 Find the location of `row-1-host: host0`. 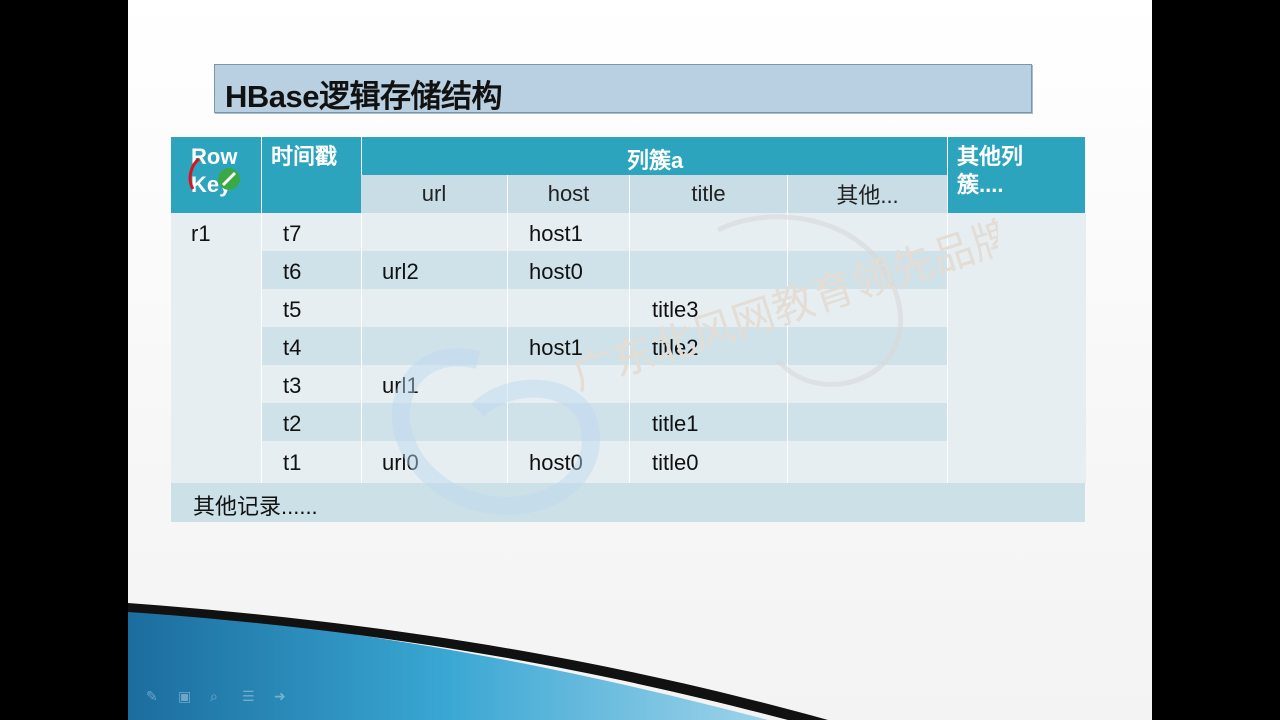

row-1-host: host0 is located at coordinates (556, 271).